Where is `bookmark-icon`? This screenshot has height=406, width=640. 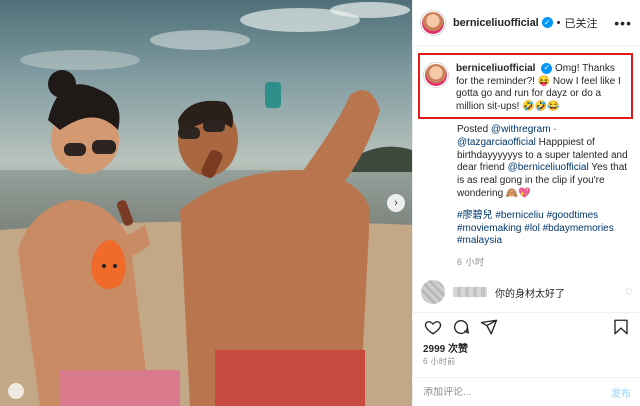 bookmark-icon is located at coordinates (621, 327).